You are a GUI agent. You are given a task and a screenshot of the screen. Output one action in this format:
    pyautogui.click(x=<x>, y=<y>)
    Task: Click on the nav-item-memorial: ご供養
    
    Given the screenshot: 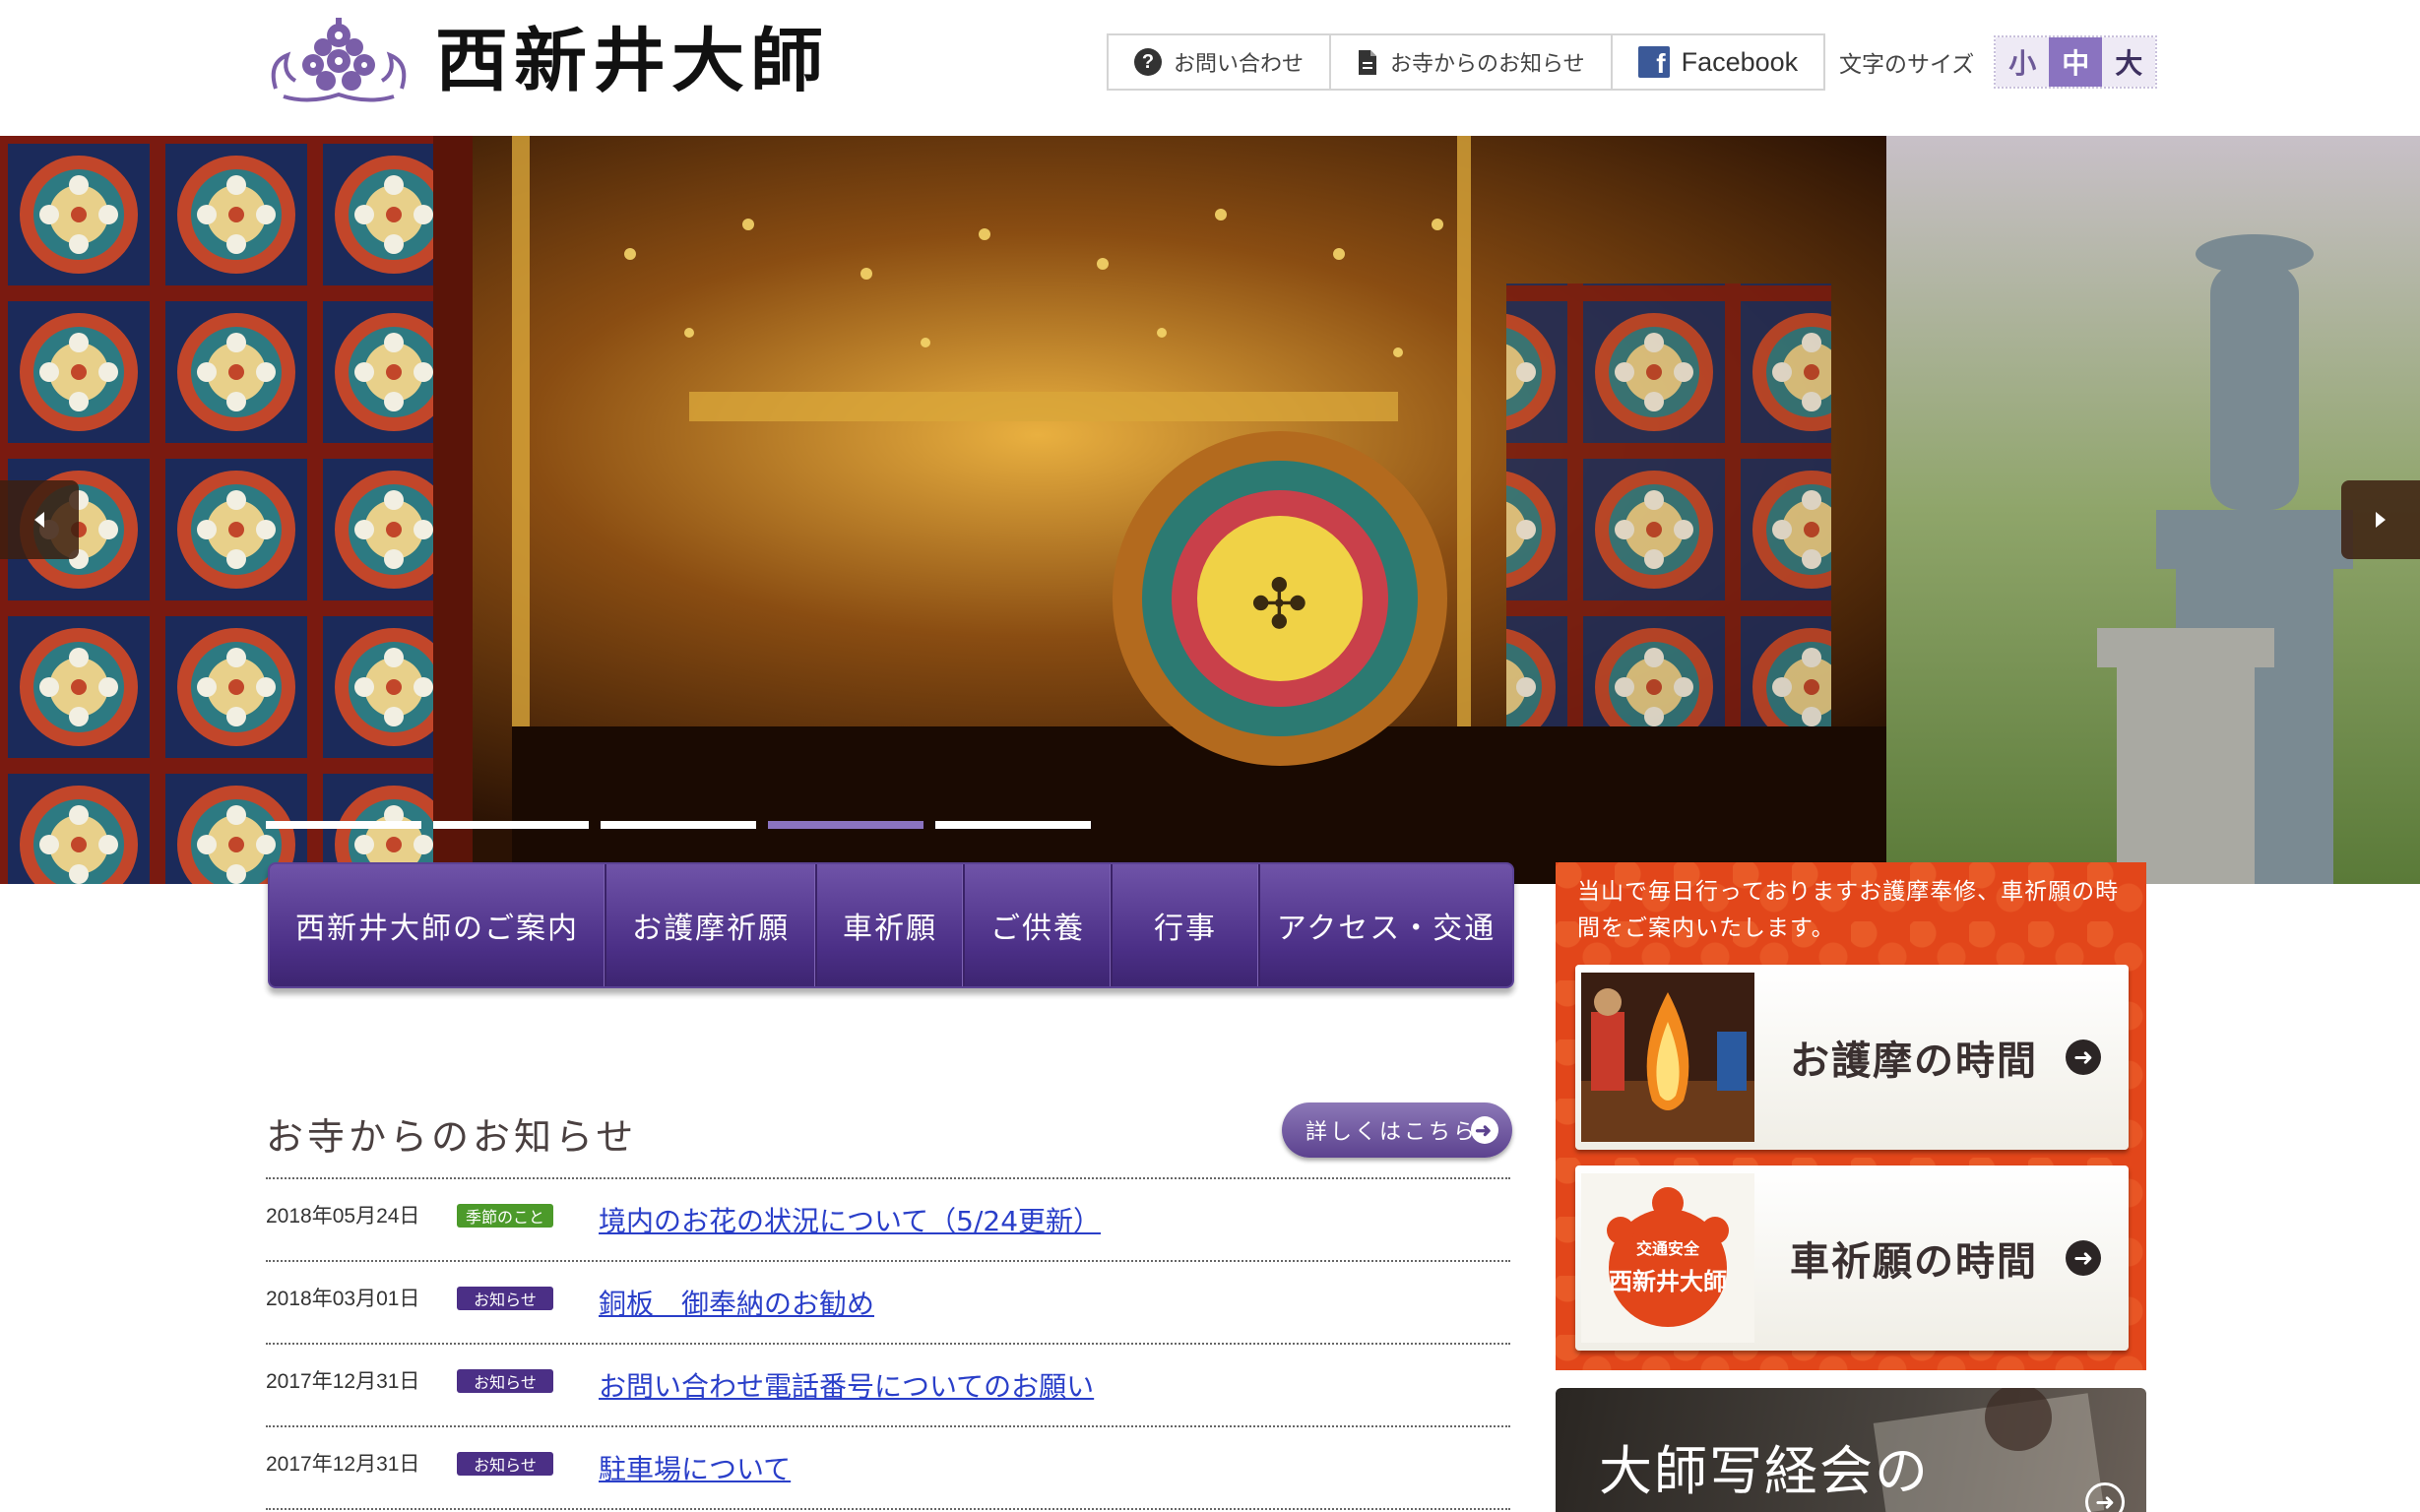 What is the action you would take?
    pyautogui.click(x=1039, y=925)
    